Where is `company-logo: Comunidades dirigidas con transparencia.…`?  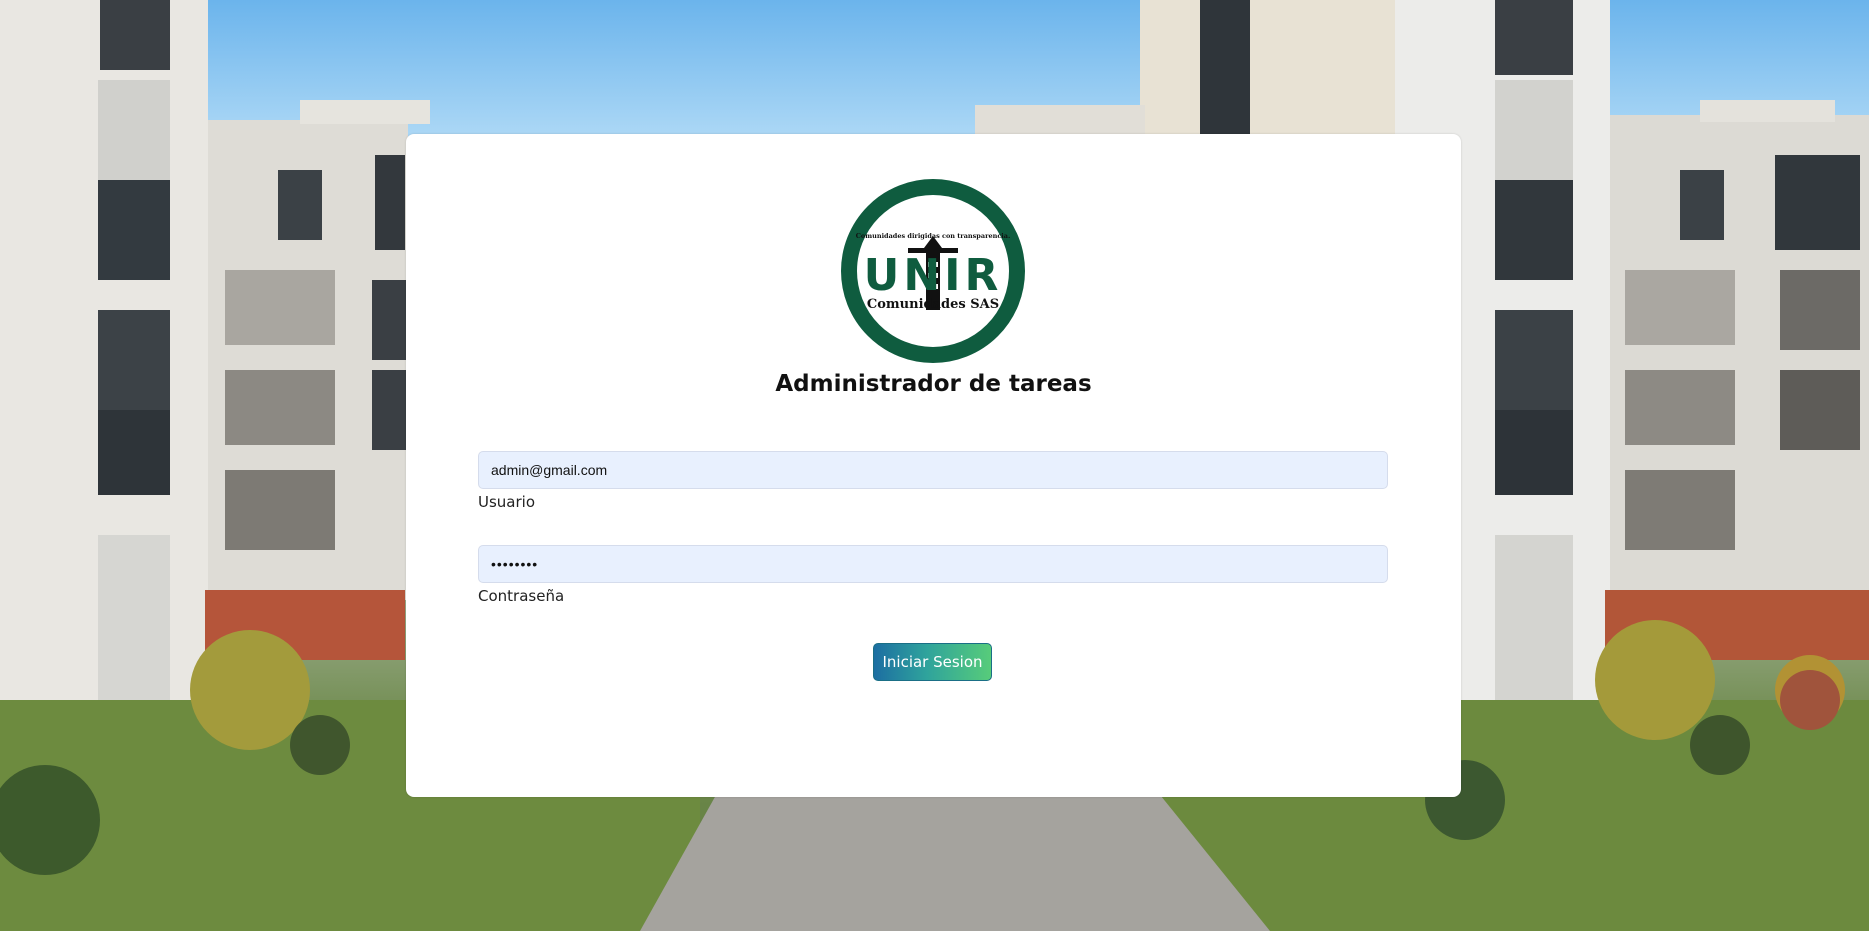
company-logo: Comunidades dirigidas con transparencia.… is located at coordinates (933, 271).